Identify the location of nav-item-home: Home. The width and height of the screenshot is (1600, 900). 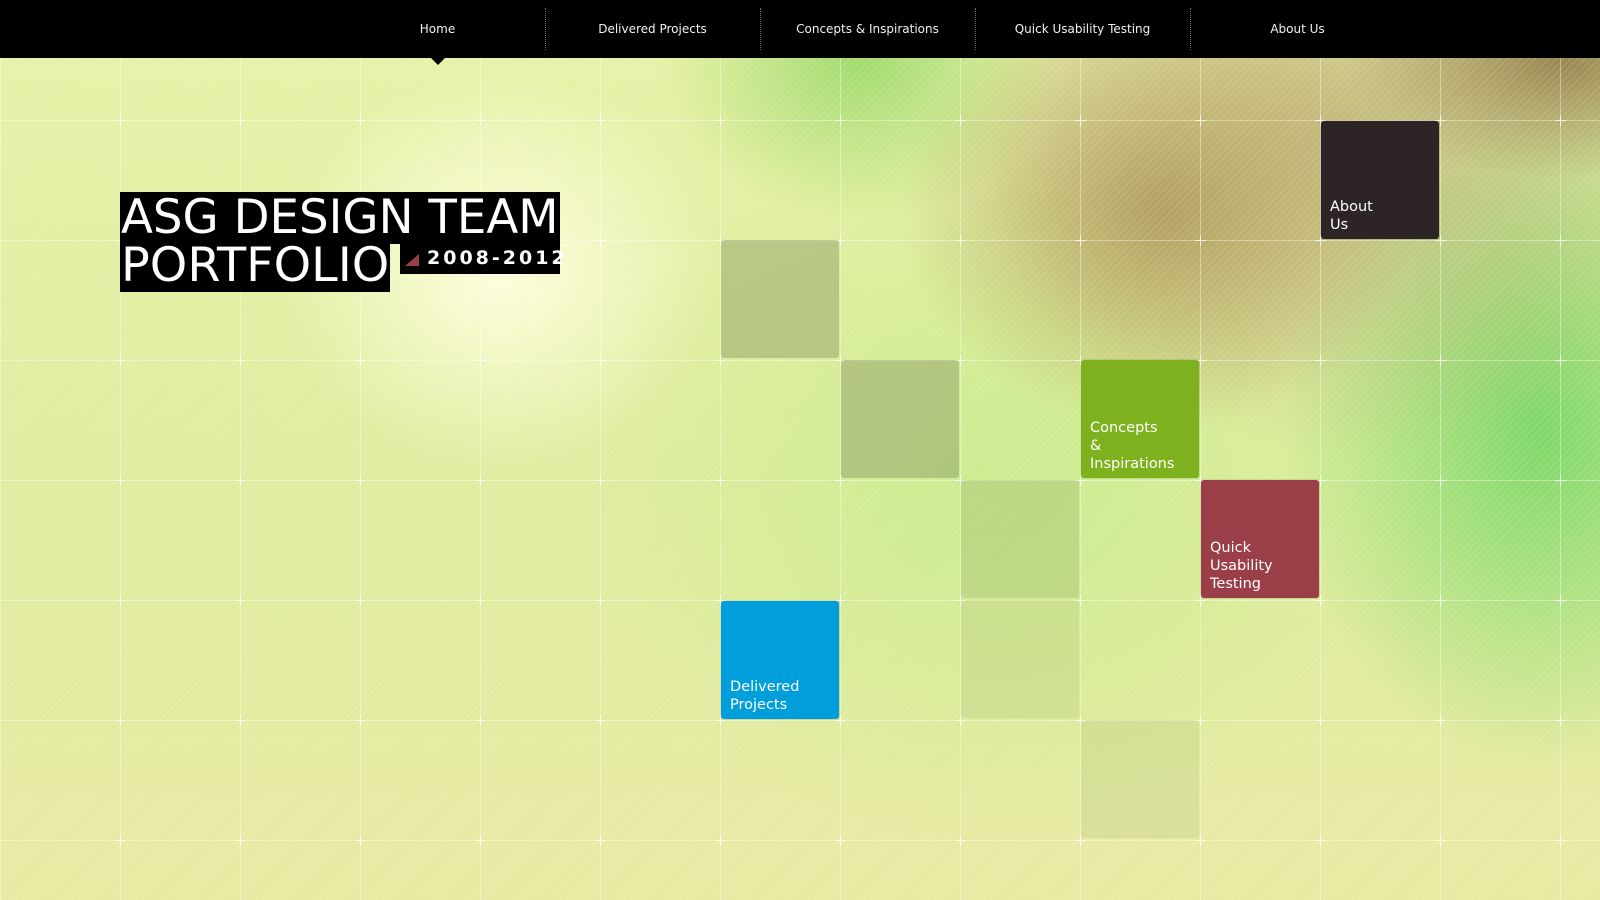
(437, 32).